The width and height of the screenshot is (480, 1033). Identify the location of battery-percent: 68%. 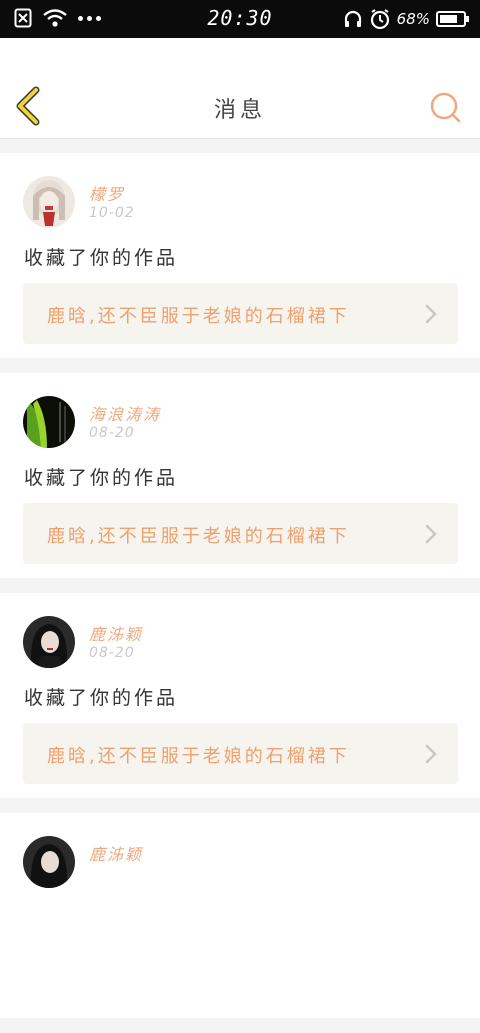
(413, 19).